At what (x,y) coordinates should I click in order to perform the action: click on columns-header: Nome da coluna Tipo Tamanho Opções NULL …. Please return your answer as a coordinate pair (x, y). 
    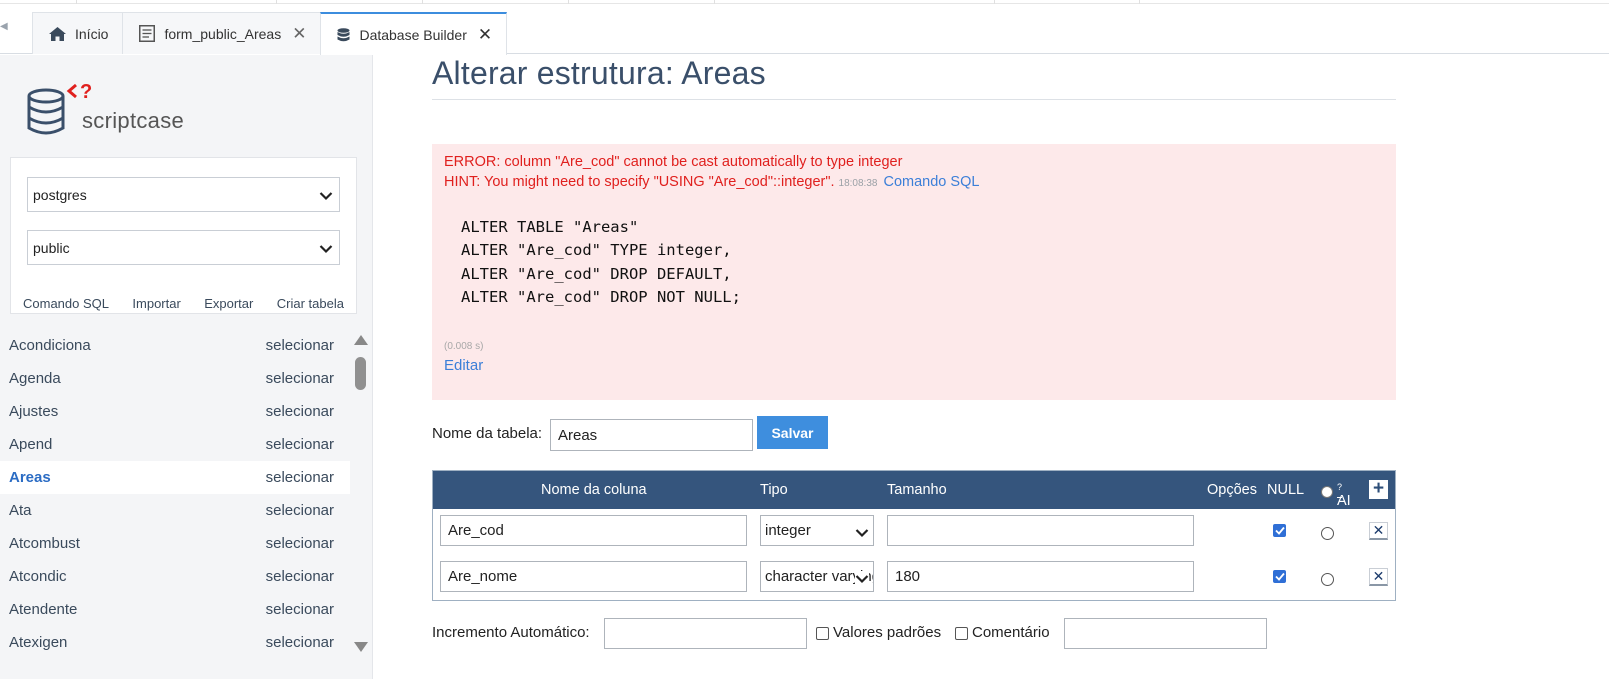
    Looking at the image, I should click on (914, 490).